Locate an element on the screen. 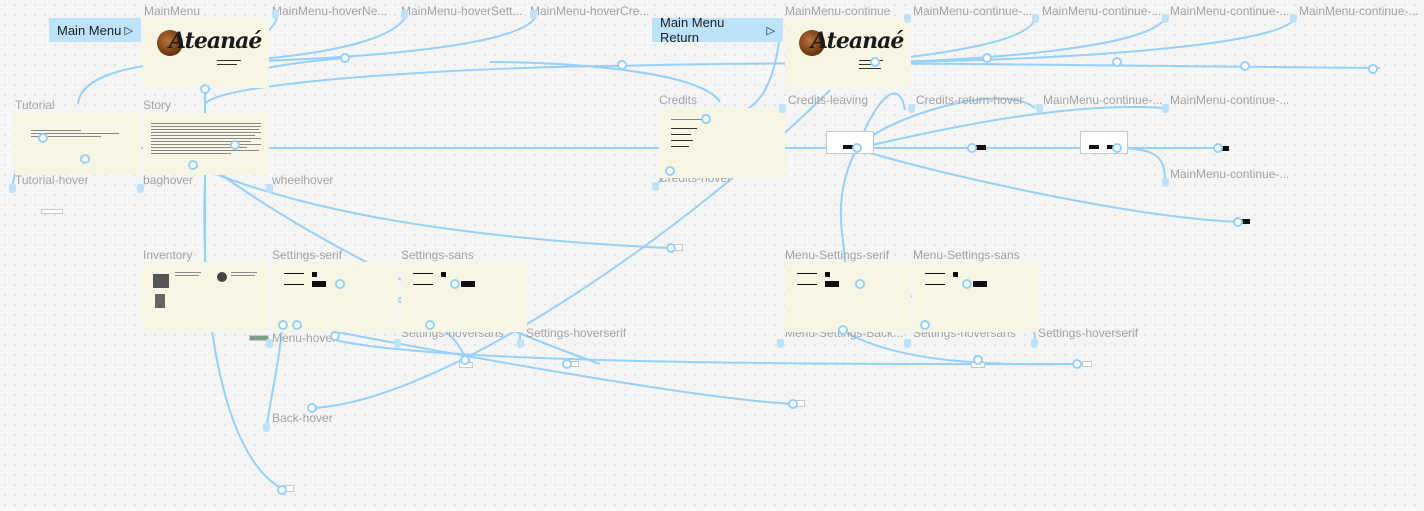 Image resolution: width=1424 pixels, height=511 pixels. flow-start-main-menu-return: Main Menu Return ▷ is located at coordinates (717, 30).